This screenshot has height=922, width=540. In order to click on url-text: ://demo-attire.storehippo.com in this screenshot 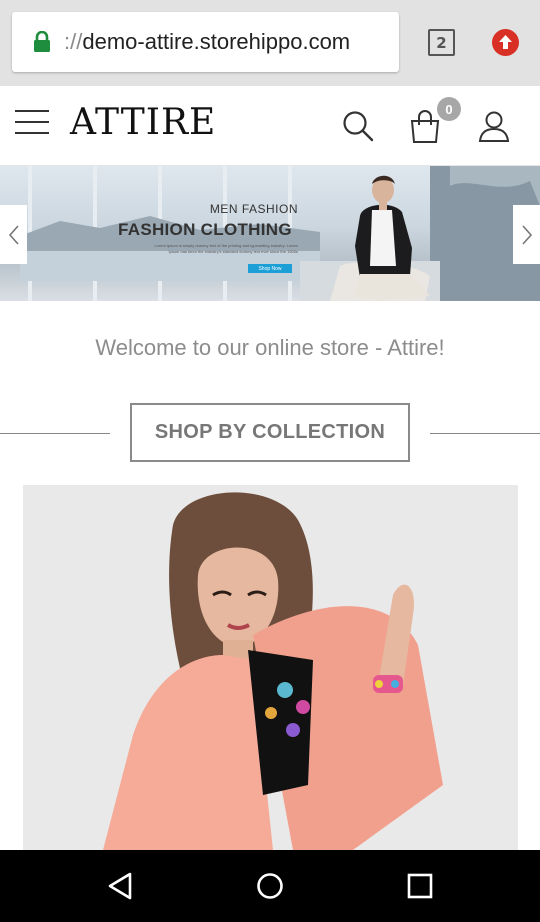, I will do `click(207, 42)`.